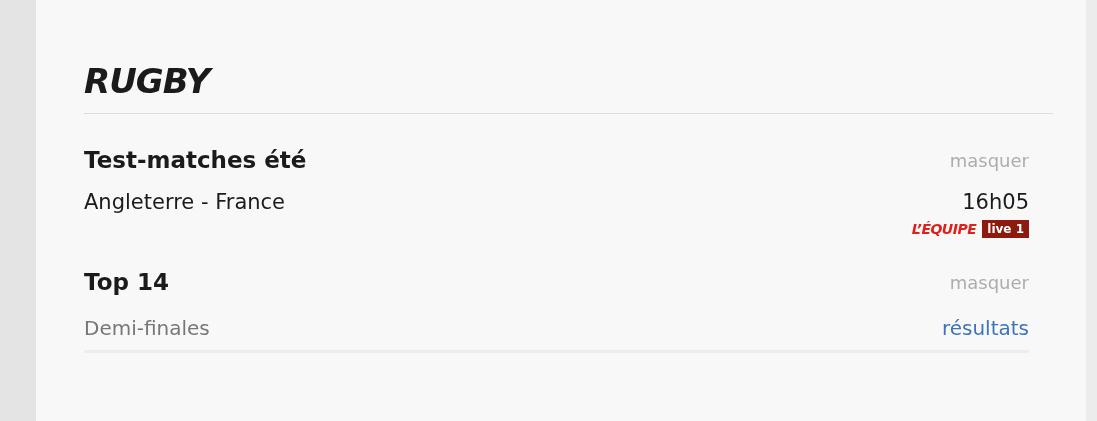 This screenshot has width=1097, height=421. Describe the element at coordinates (985, 328) in the screenshot. I see `results-link: résultats` at that location.